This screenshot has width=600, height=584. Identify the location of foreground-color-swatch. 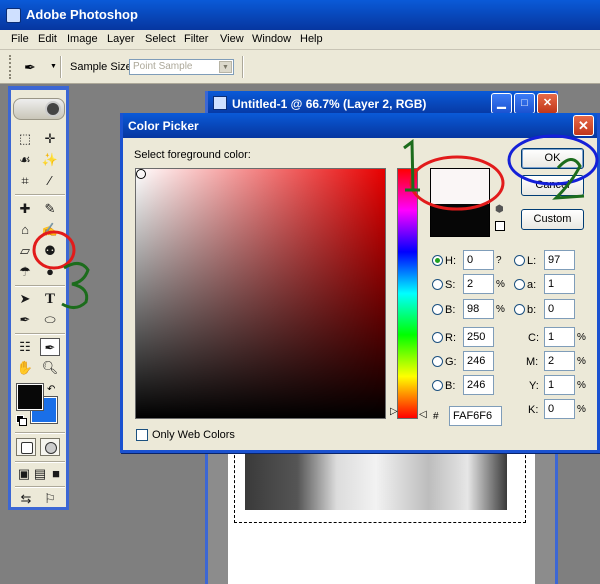
(30, 397).